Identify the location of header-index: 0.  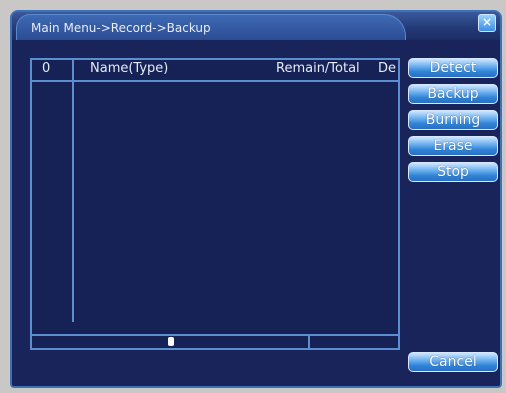
(46, 68).